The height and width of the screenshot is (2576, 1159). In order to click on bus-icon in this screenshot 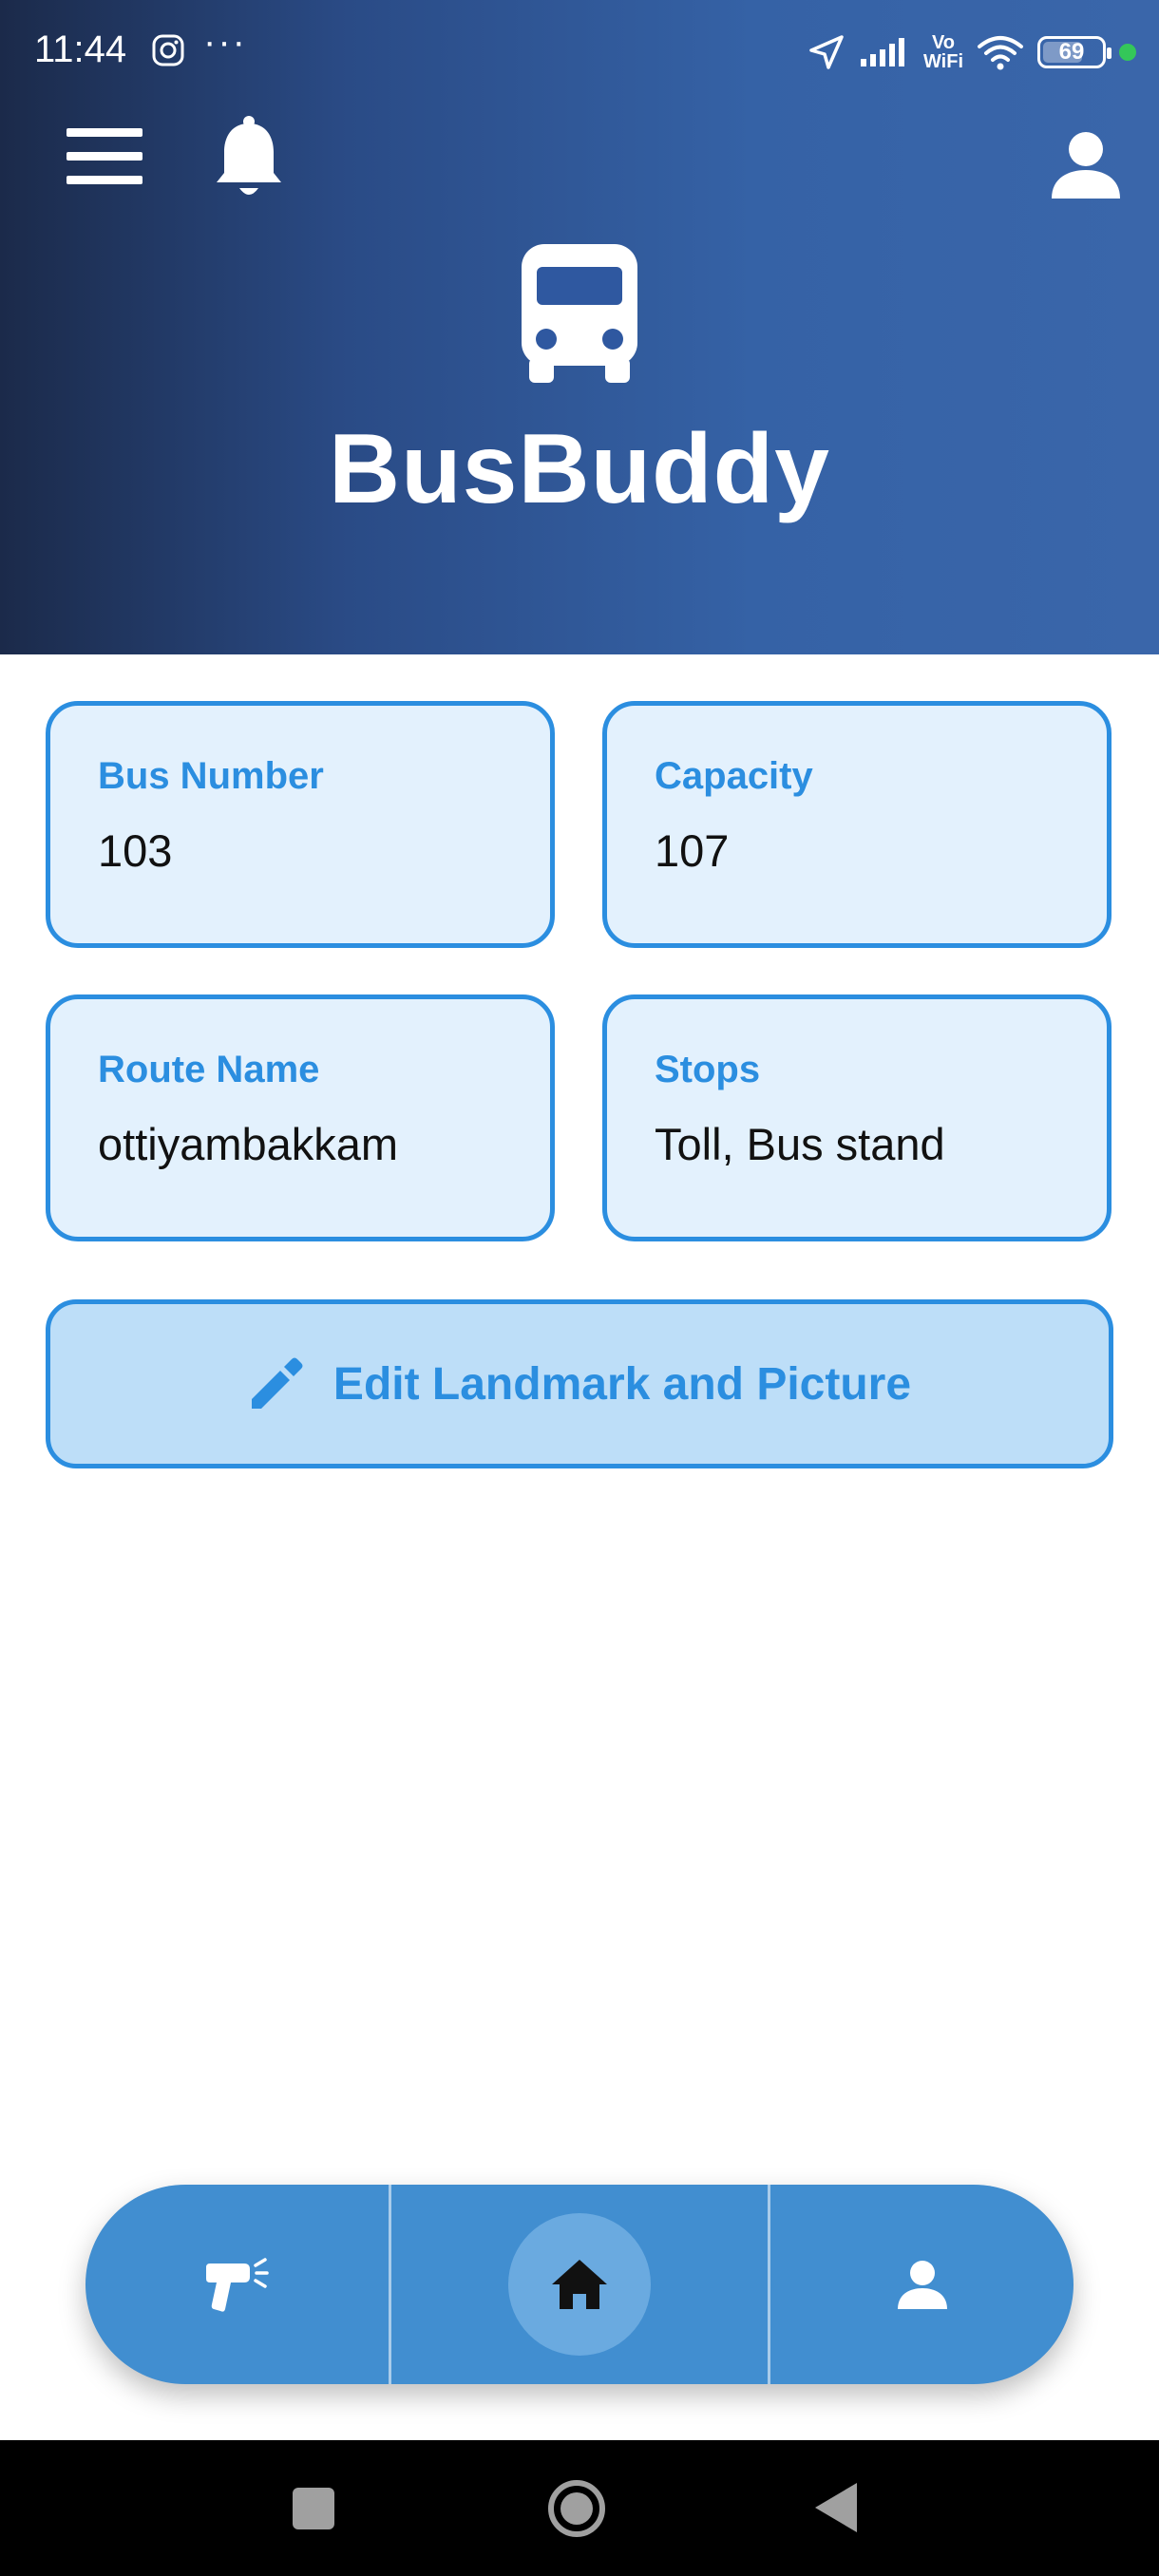, I will do `click(579, 313)`.